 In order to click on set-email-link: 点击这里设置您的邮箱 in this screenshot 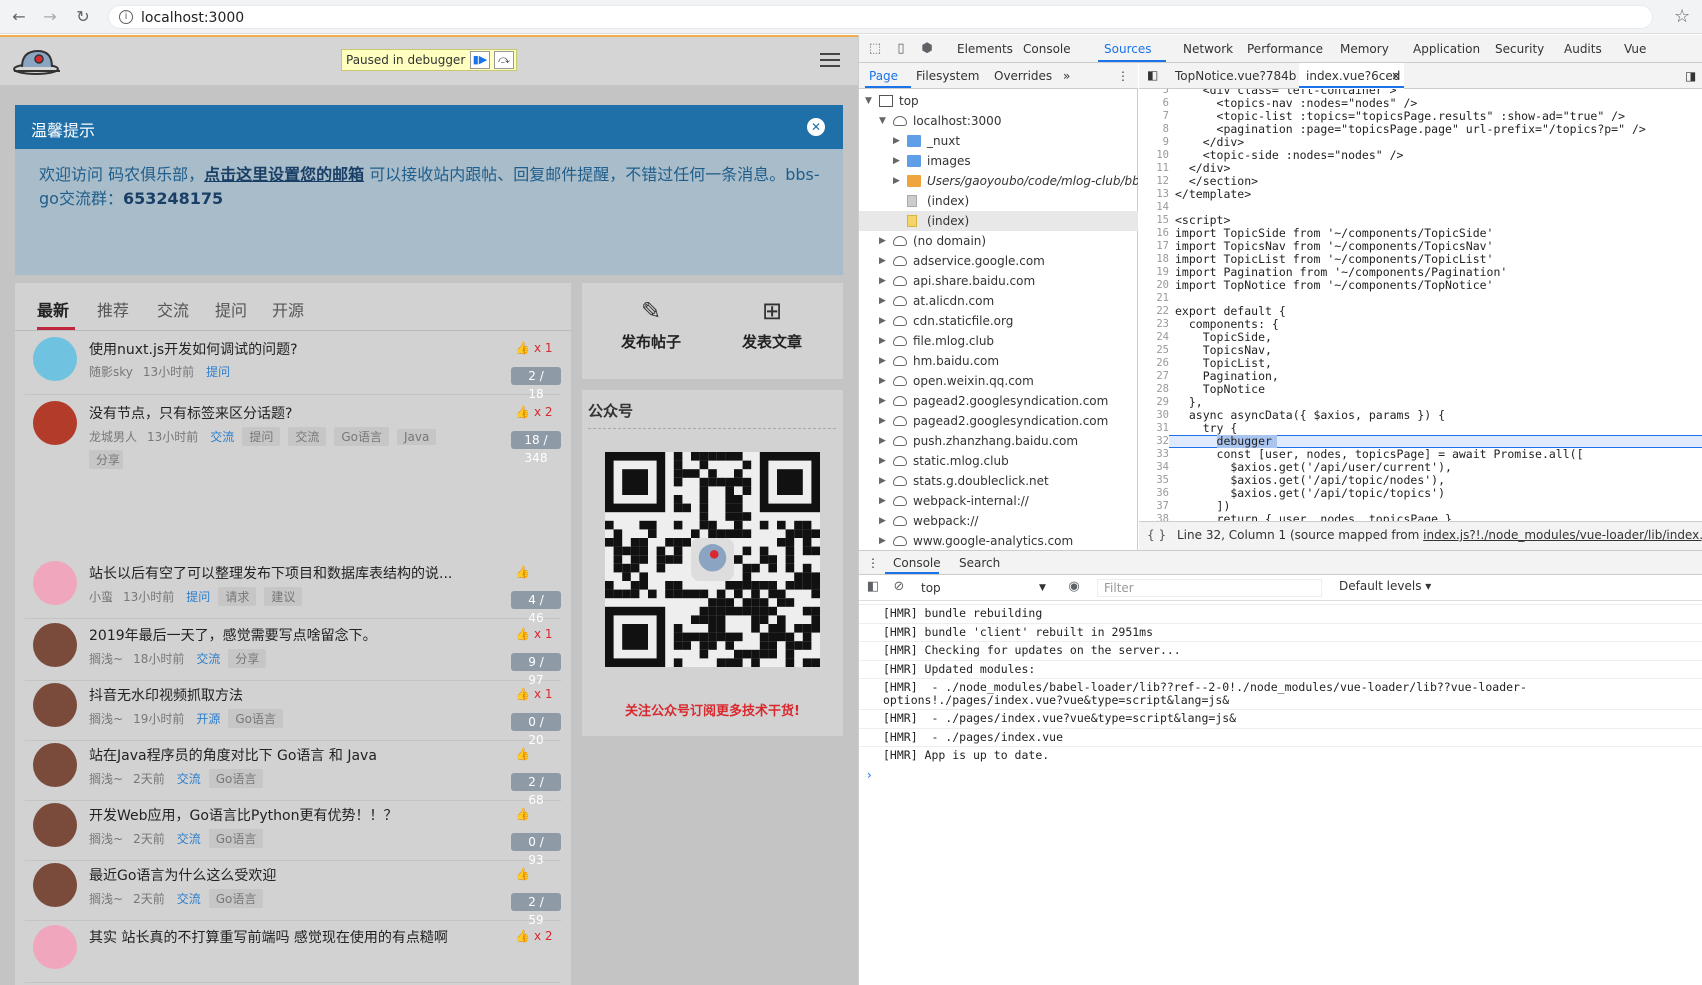, I will do `click(284, 174)`.